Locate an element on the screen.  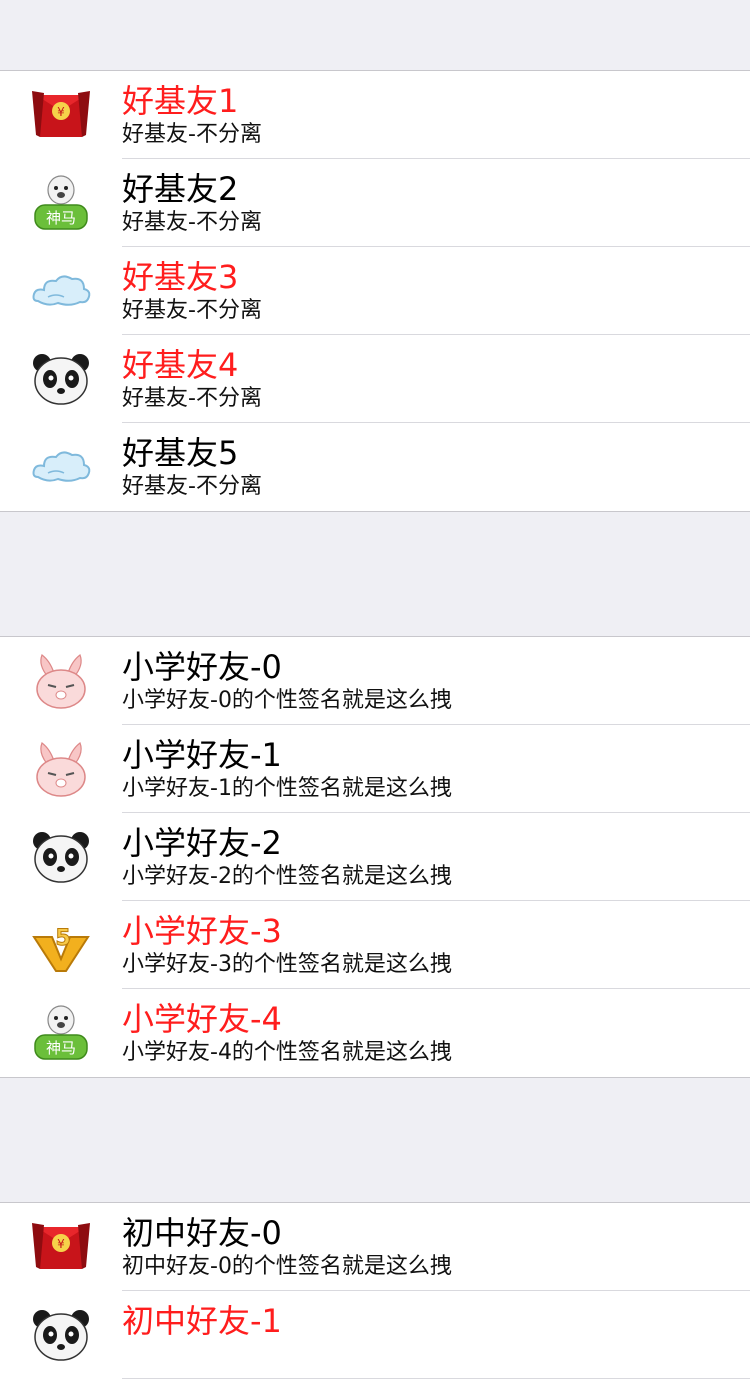
table-row: 好基友4 好基友-不分离 is located at coordinates (375, 379).